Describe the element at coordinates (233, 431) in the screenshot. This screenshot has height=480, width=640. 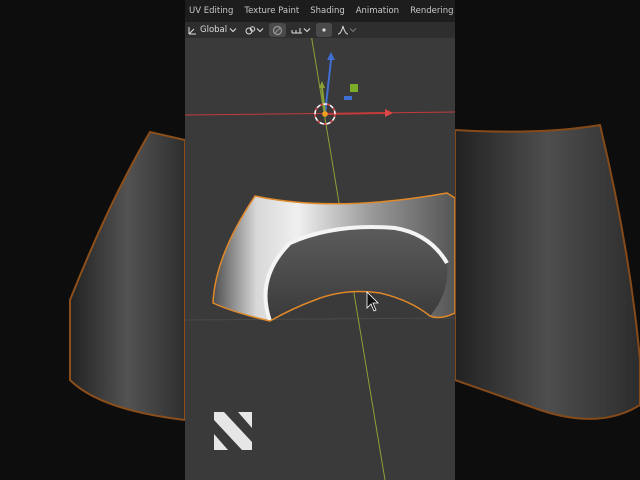
I see `logo-icon` at that location.